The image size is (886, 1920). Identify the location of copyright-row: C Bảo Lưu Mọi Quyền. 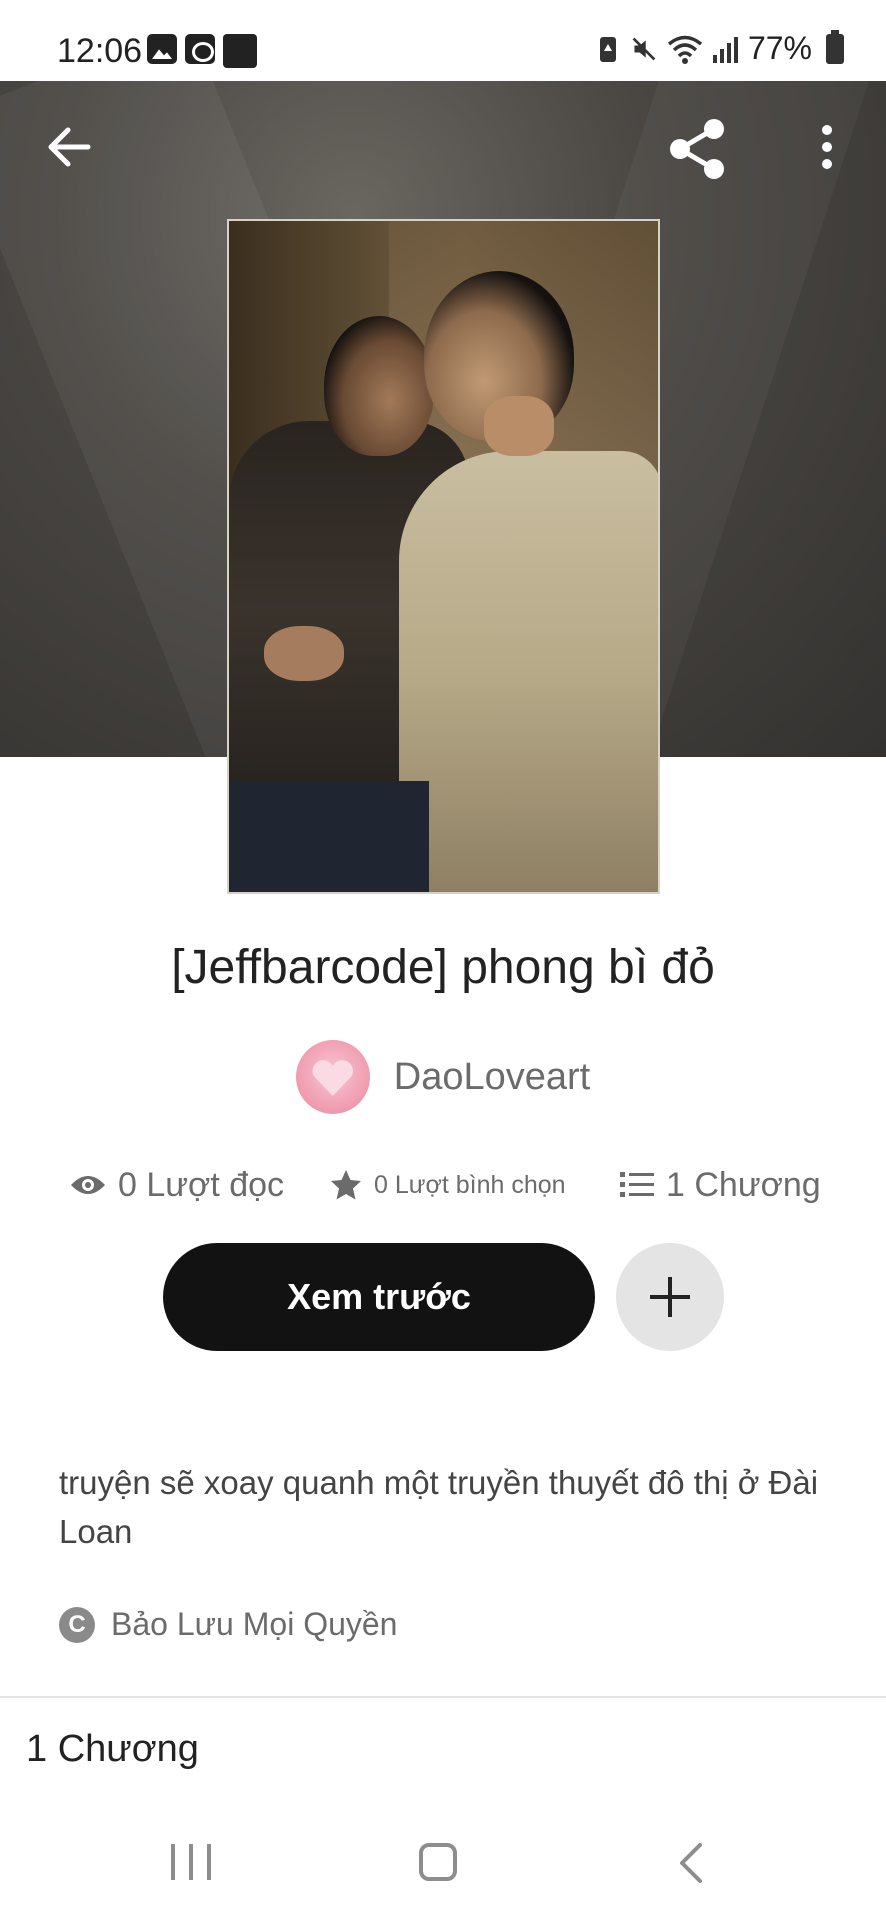
(228, 1624).